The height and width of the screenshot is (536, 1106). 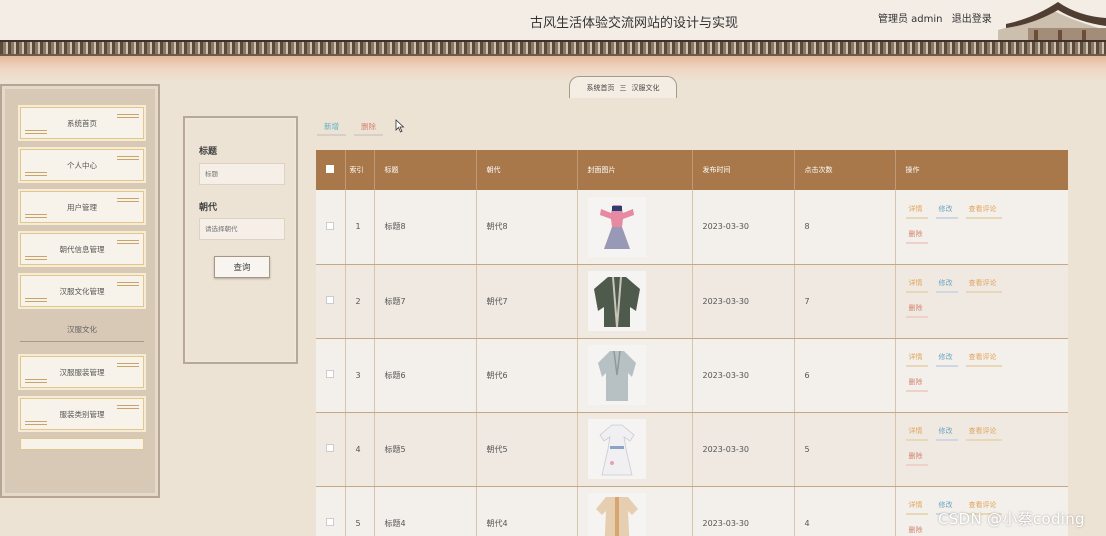 What do you see at coordinates (82, 207) in the screenshot?
I see `sidebar-item-users: 用户管理` at bounding box center [82, 207].